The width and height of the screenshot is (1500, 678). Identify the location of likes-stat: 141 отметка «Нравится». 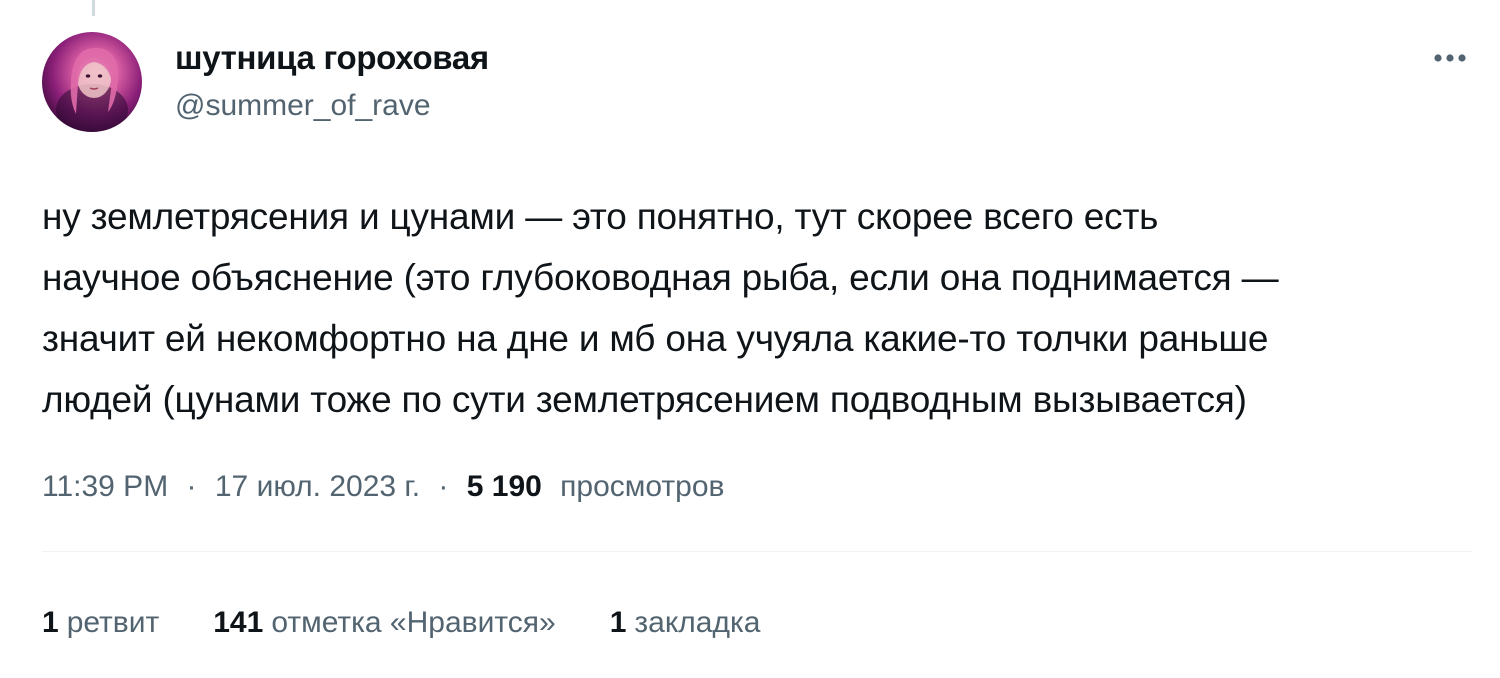
(384, 623).